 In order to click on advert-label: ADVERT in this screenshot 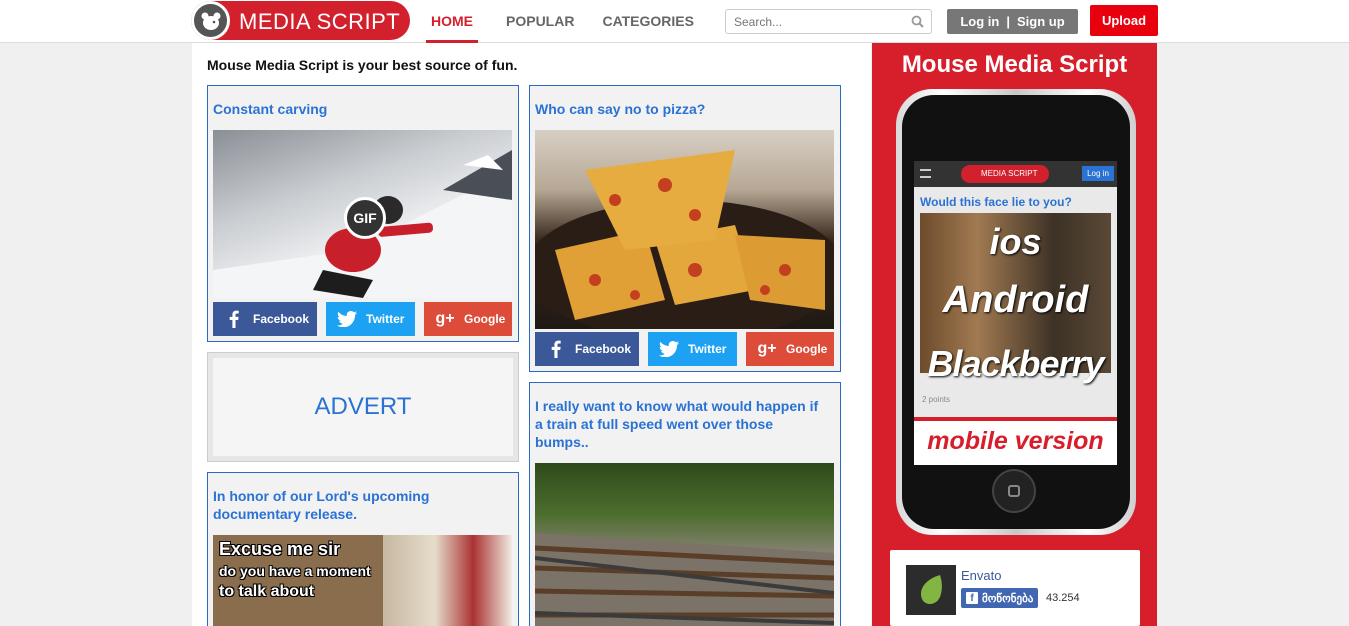, I will do `click(363, 407)`.